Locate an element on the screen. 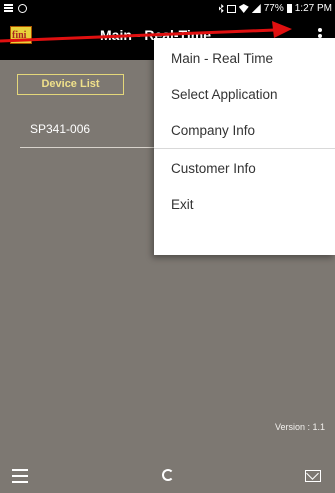 This screenshot has width=335, height=493. wifi-icon is located at coordinates (243, 8).